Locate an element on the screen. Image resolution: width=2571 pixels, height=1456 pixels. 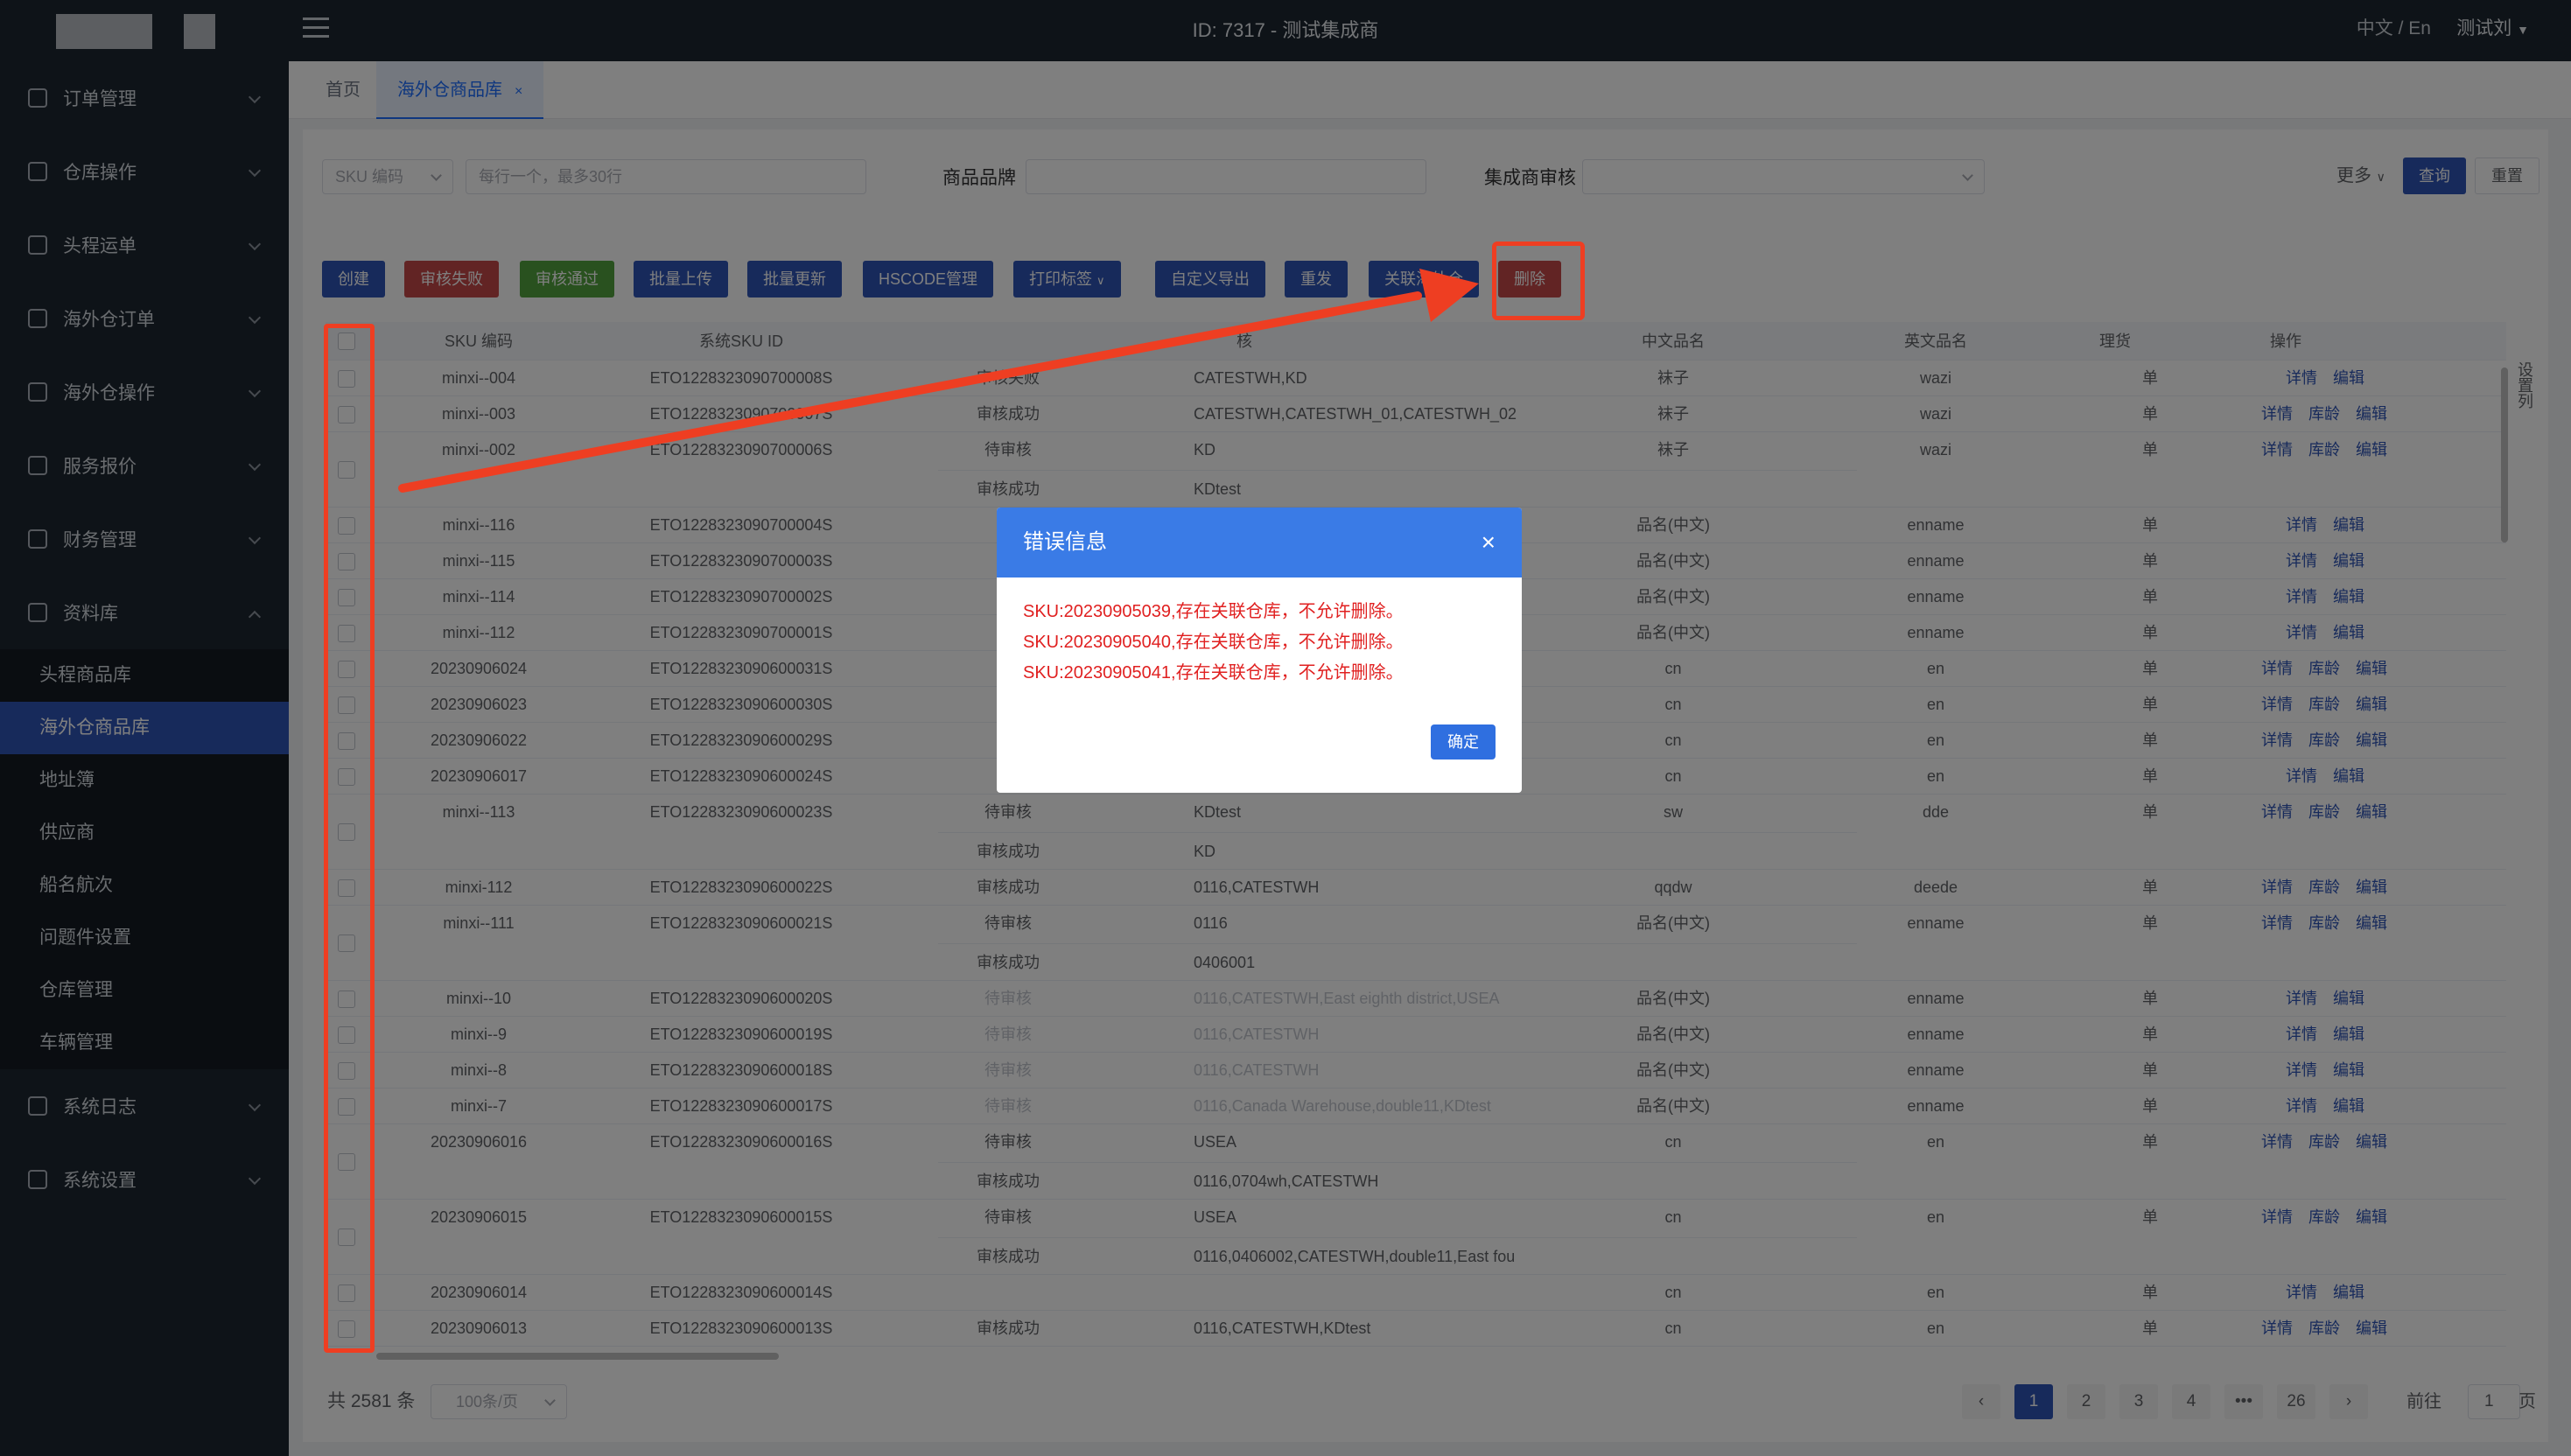
dialog-title: 错误信息 is located at coordinates (1065, 542).